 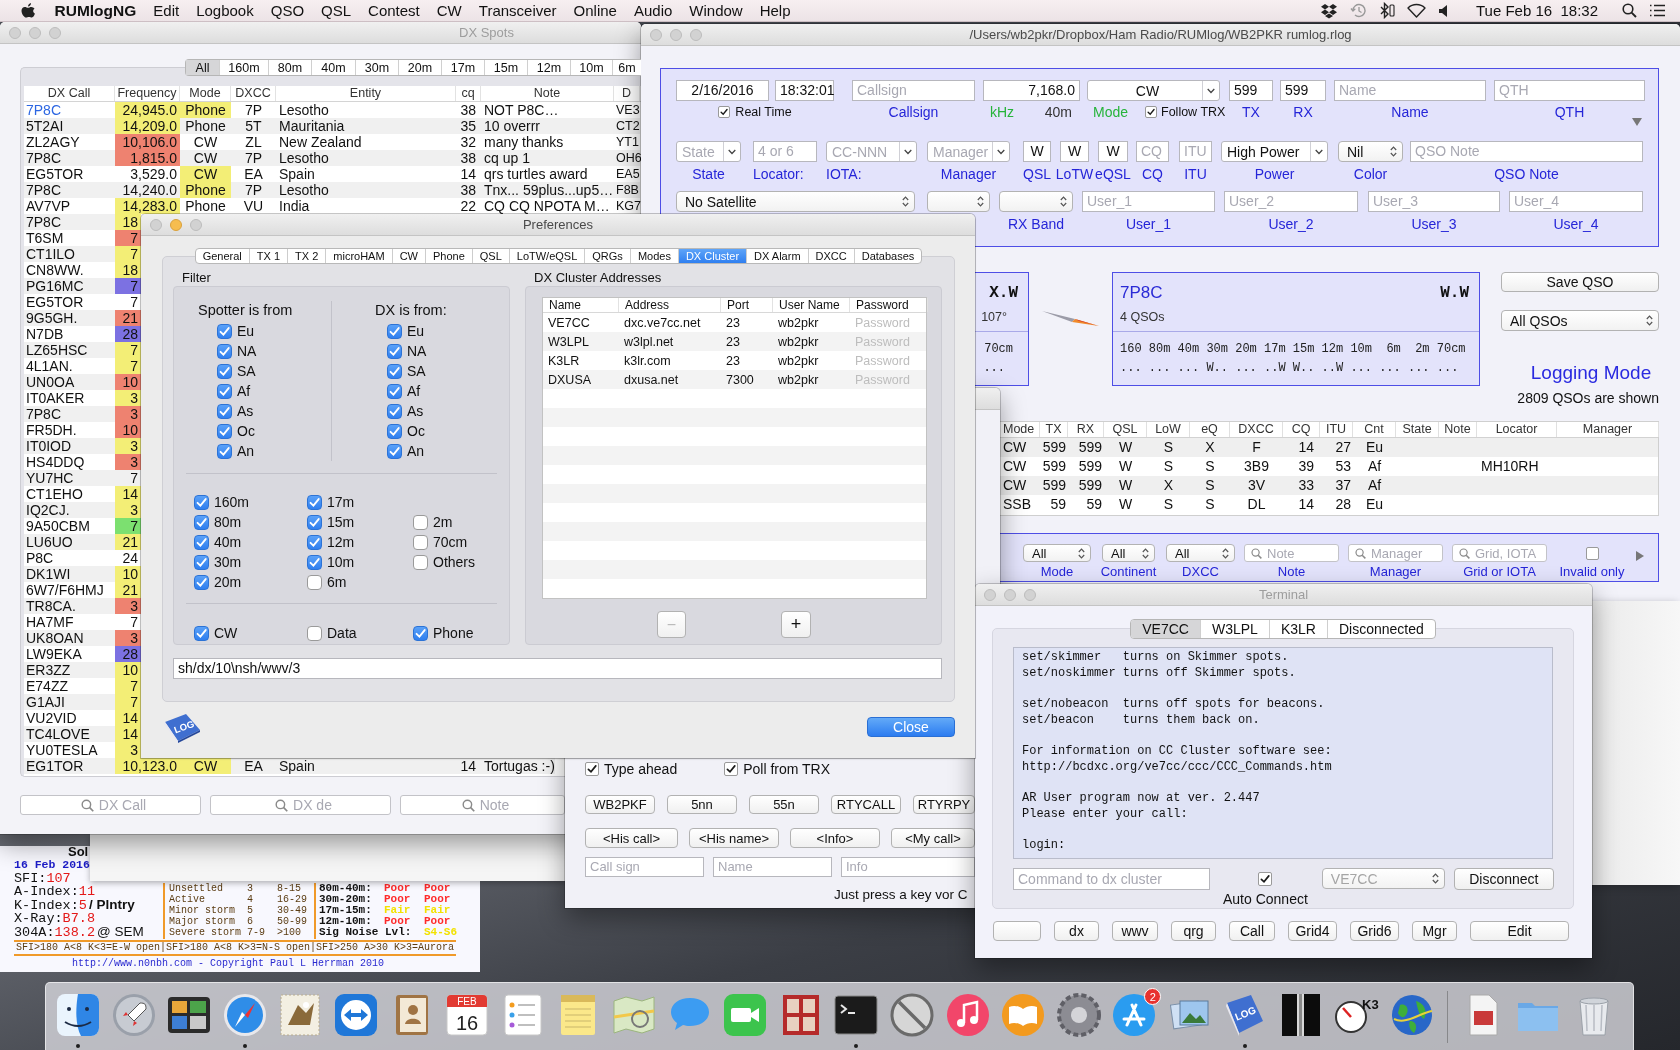 I want to click on menu-item: Logbook, so click(x=225, y=11).